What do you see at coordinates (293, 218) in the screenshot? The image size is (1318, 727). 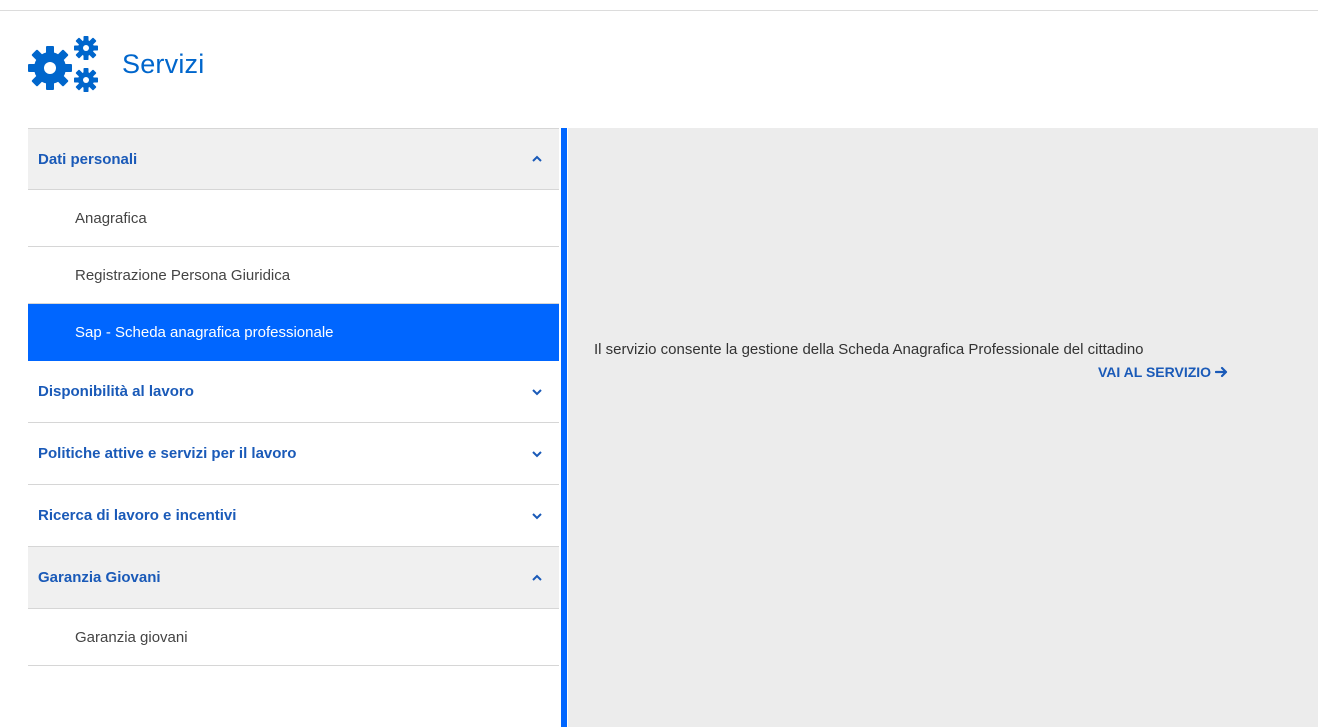 I see `menu-item-anagrafica: Anagrafica` at bounding box center [293, 218].